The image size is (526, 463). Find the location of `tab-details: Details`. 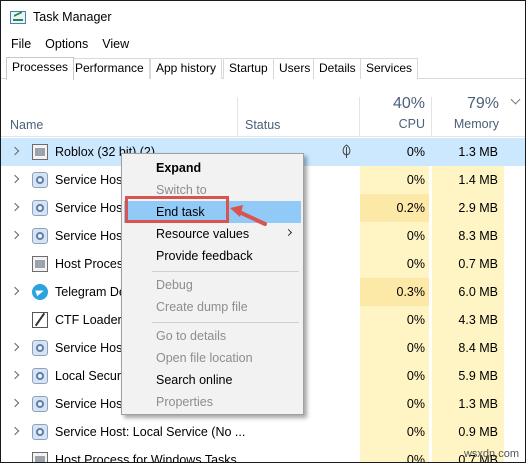

tab-details: Details is located at coordinates (337, 68).